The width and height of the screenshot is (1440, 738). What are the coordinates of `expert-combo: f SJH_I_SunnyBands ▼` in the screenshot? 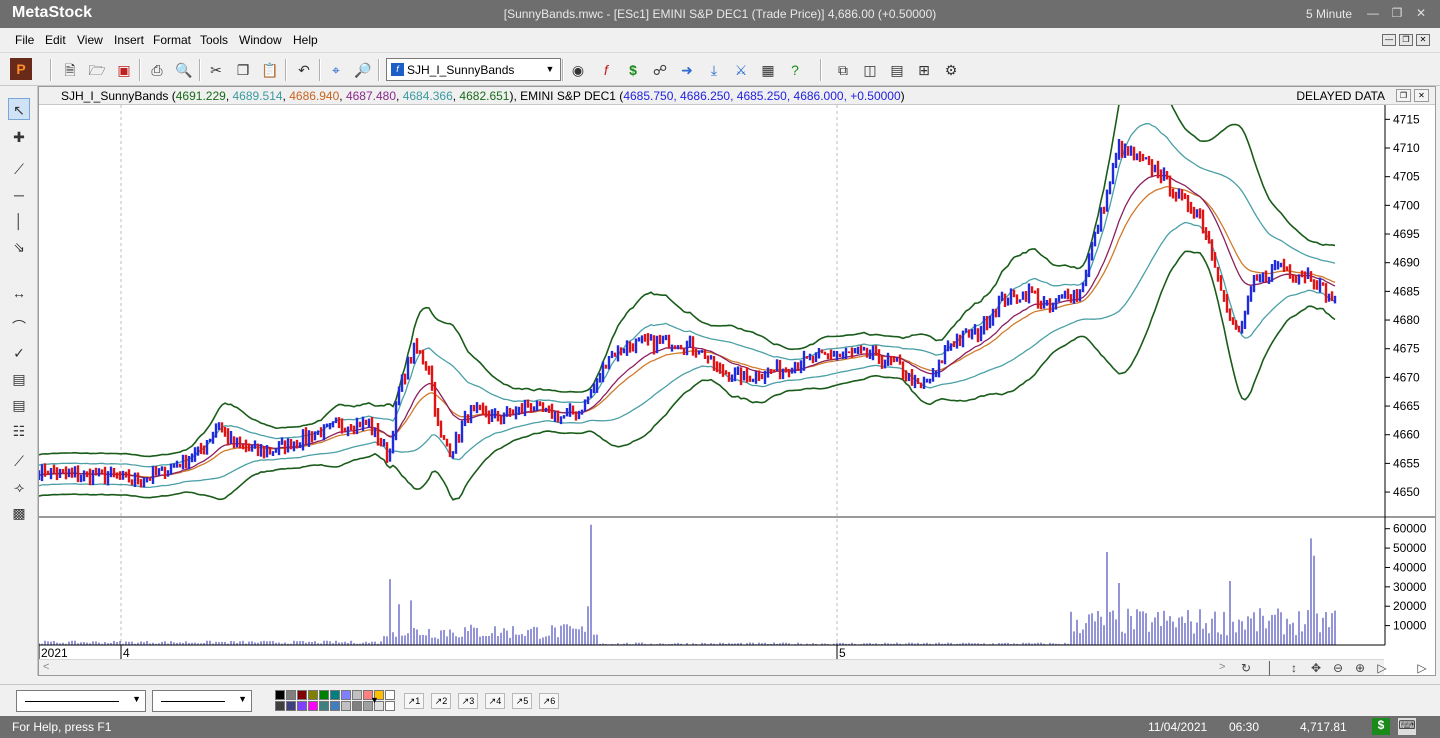 It's located at (473, 69).